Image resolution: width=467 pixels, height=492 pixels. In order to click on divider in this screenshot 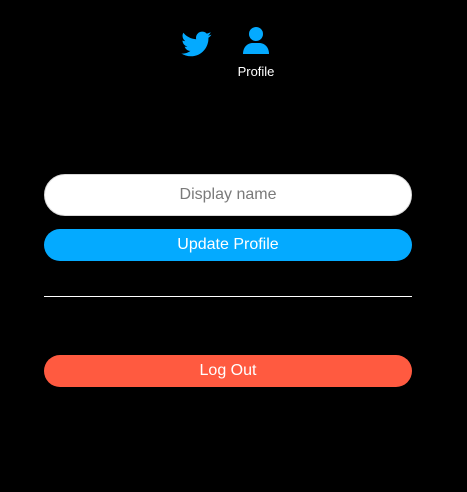, I will do `click(228, 296)`.